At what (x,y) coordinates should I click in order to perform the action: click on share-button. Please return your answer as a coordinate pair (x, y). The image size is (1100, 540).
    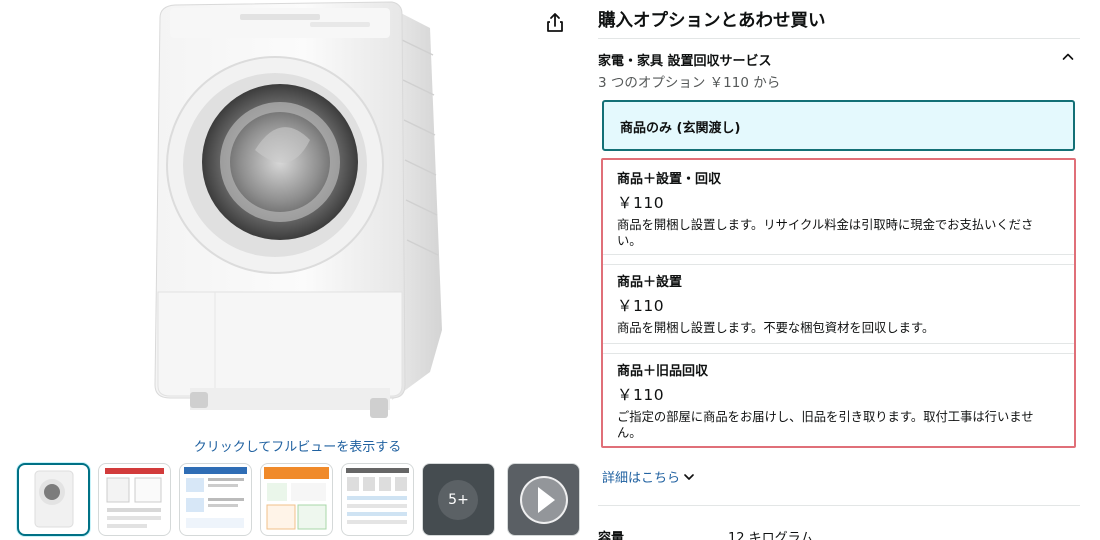
    Looking at the image, I should click on (555, 23).